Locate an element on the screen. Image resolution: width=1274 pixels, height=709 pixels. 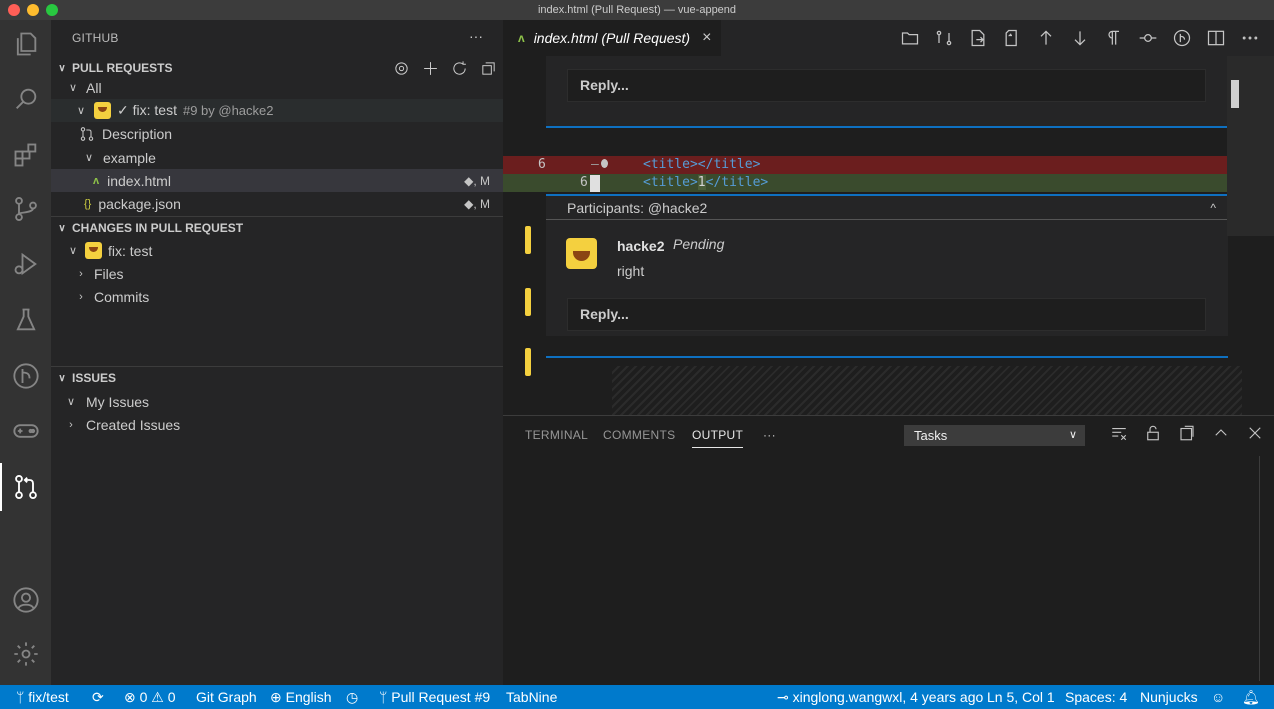
tree-item-my-issues: ∨ My Issues is located at coordinates (277, 401).